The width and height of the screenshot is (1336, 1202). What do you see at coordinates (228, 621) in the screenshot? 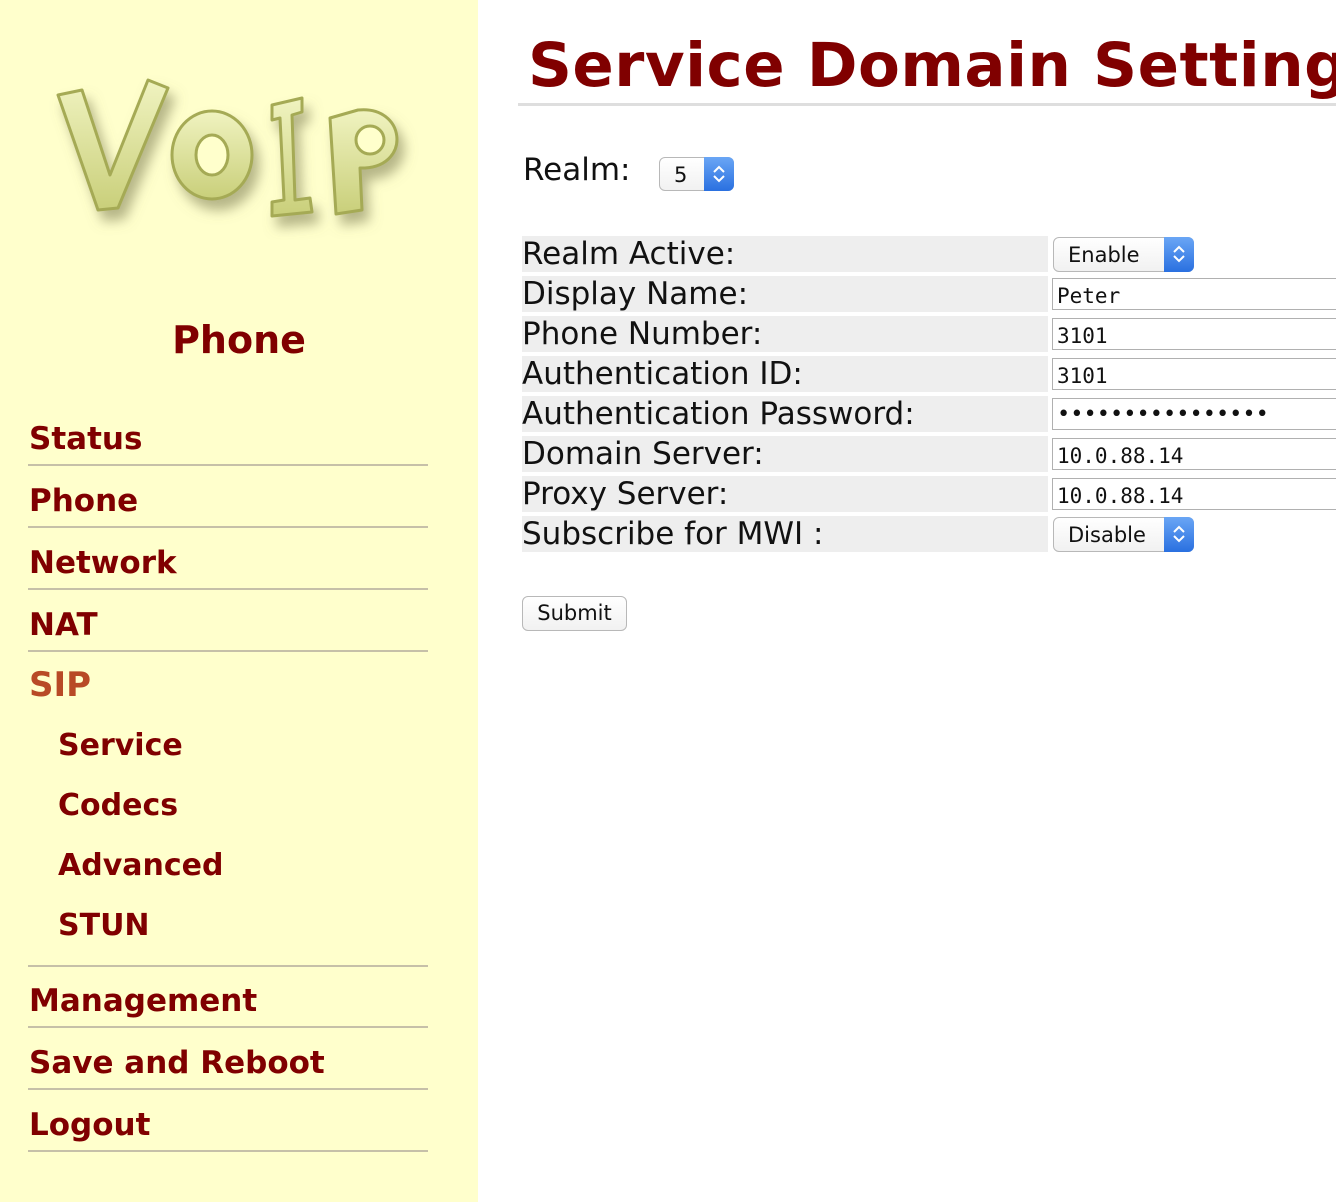
I see `nav-nat: NAT` at bounding box center [228, 621].